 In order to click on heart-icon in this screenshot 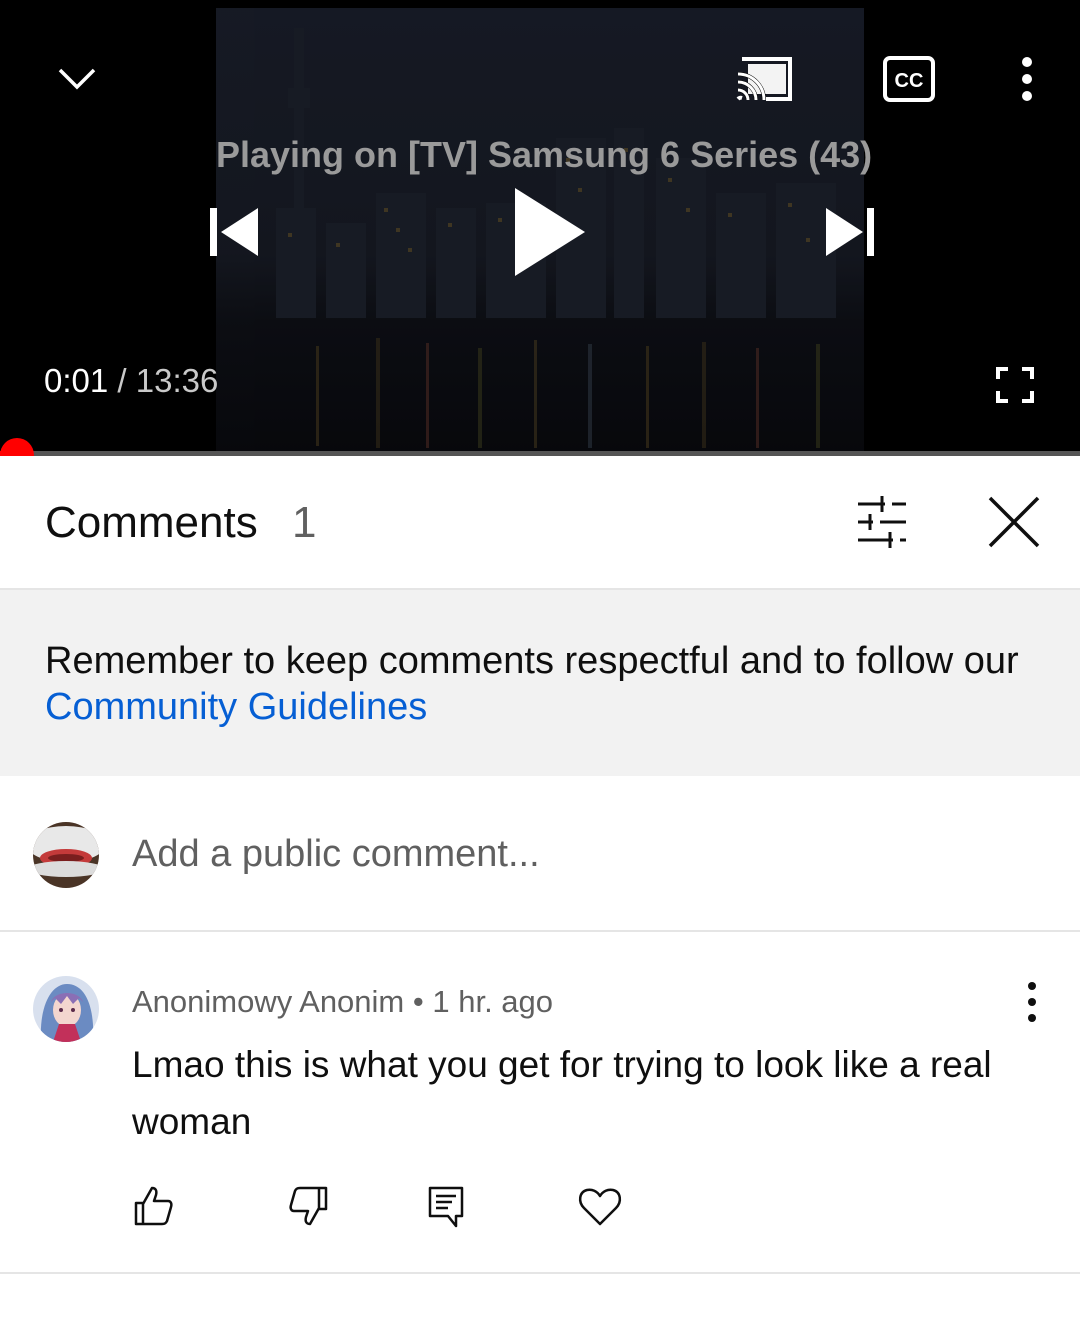, I will do `click(600, 1207)`.